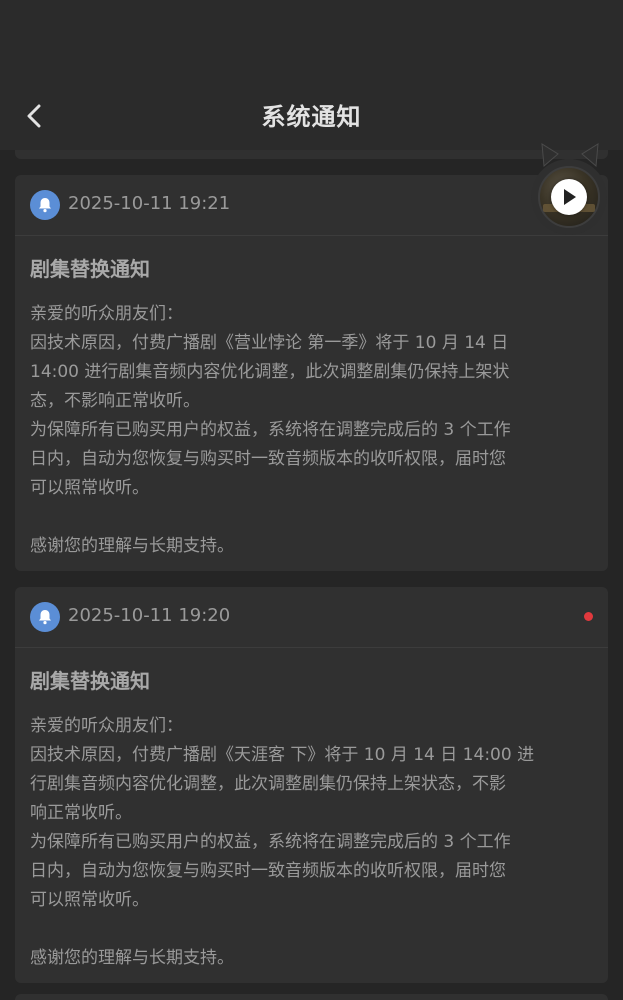 This screenshot has width=623, height=1000. Describe the element at coordinates (270, 372) in the screenshot. I see `notification-line: 14:00 进行剧集音频内容优化调整，此次调整剧集仍保持上架状` at that location.